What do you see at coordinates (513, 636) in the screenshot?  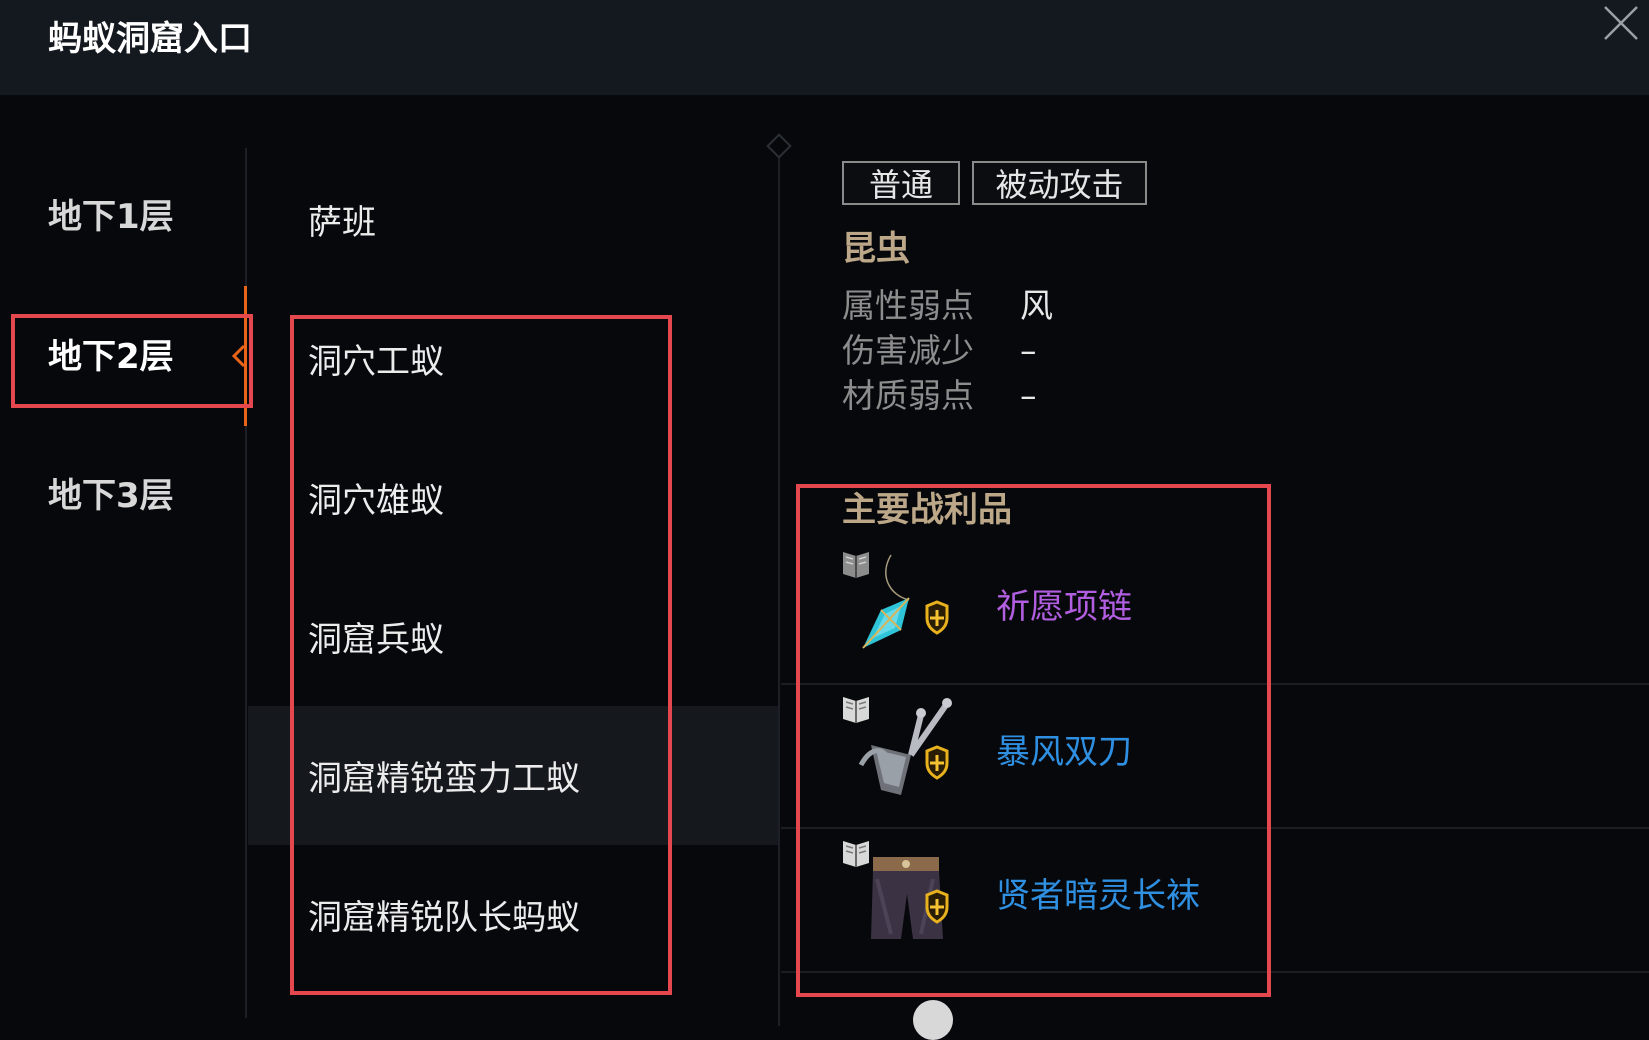 I see `monster-item: 洞窟兵蚁` at bounding box center [513, 636].